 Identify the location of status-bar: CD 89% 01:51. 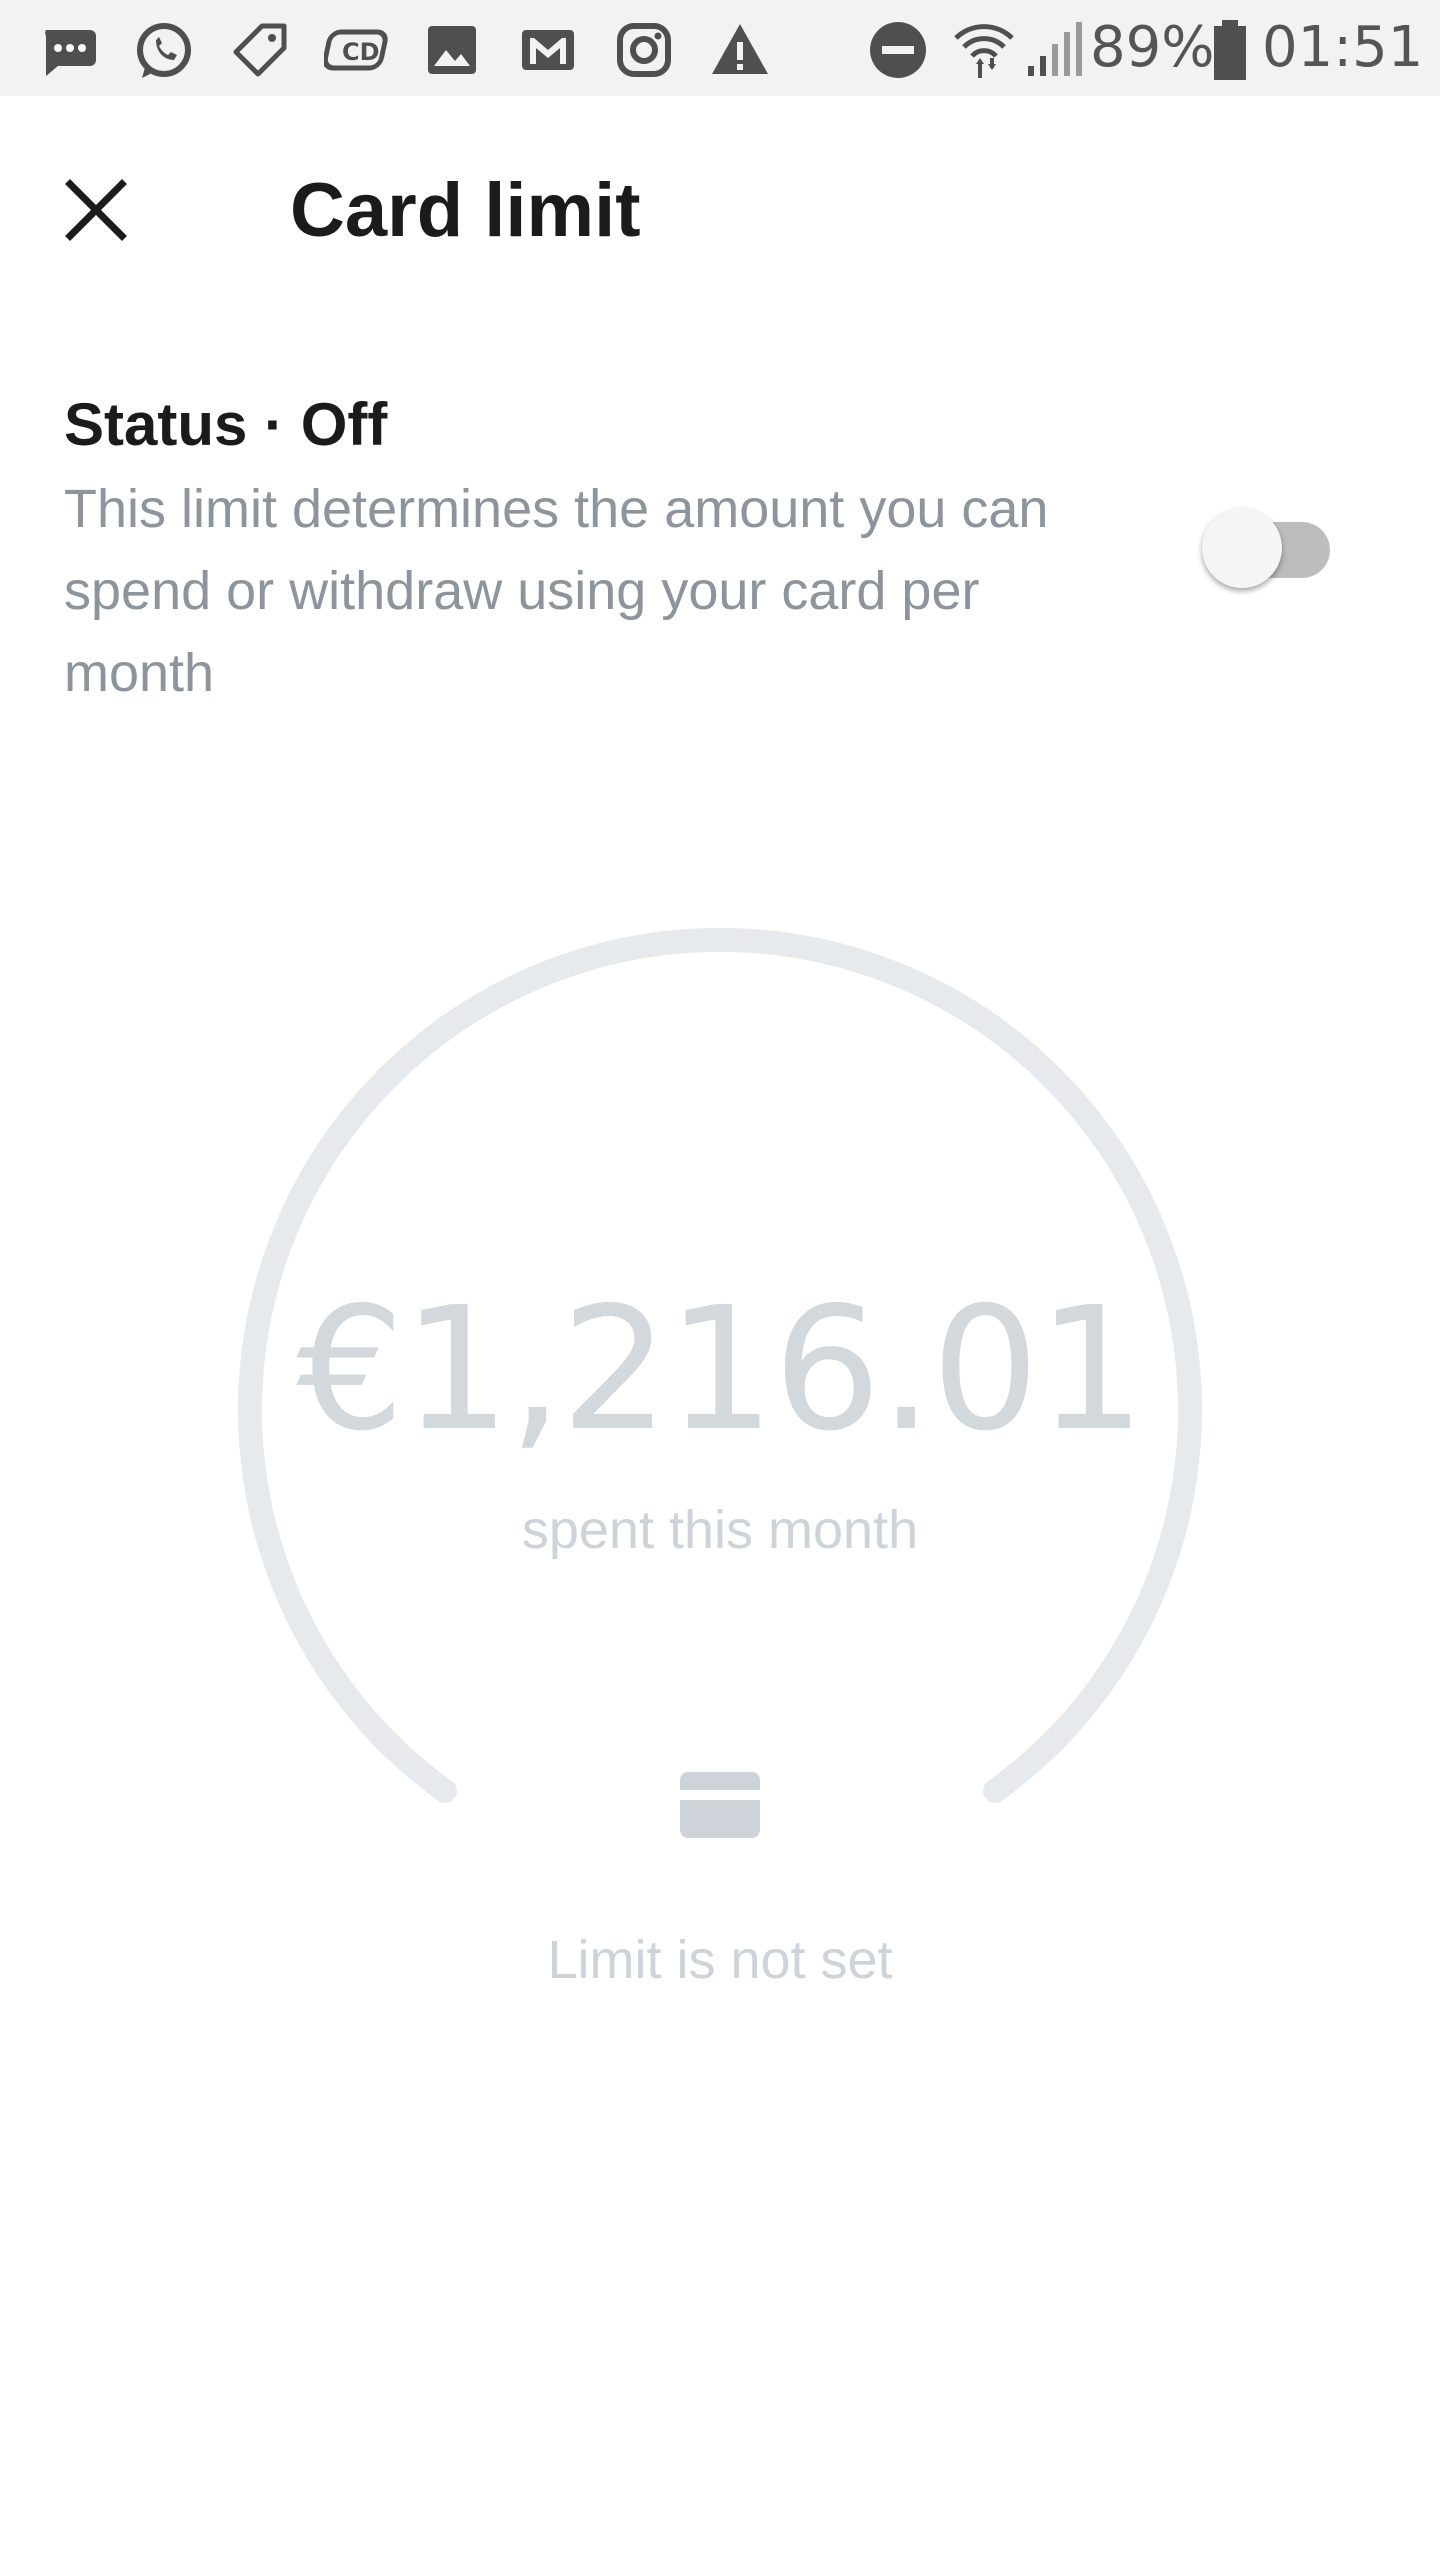
(720, 48).